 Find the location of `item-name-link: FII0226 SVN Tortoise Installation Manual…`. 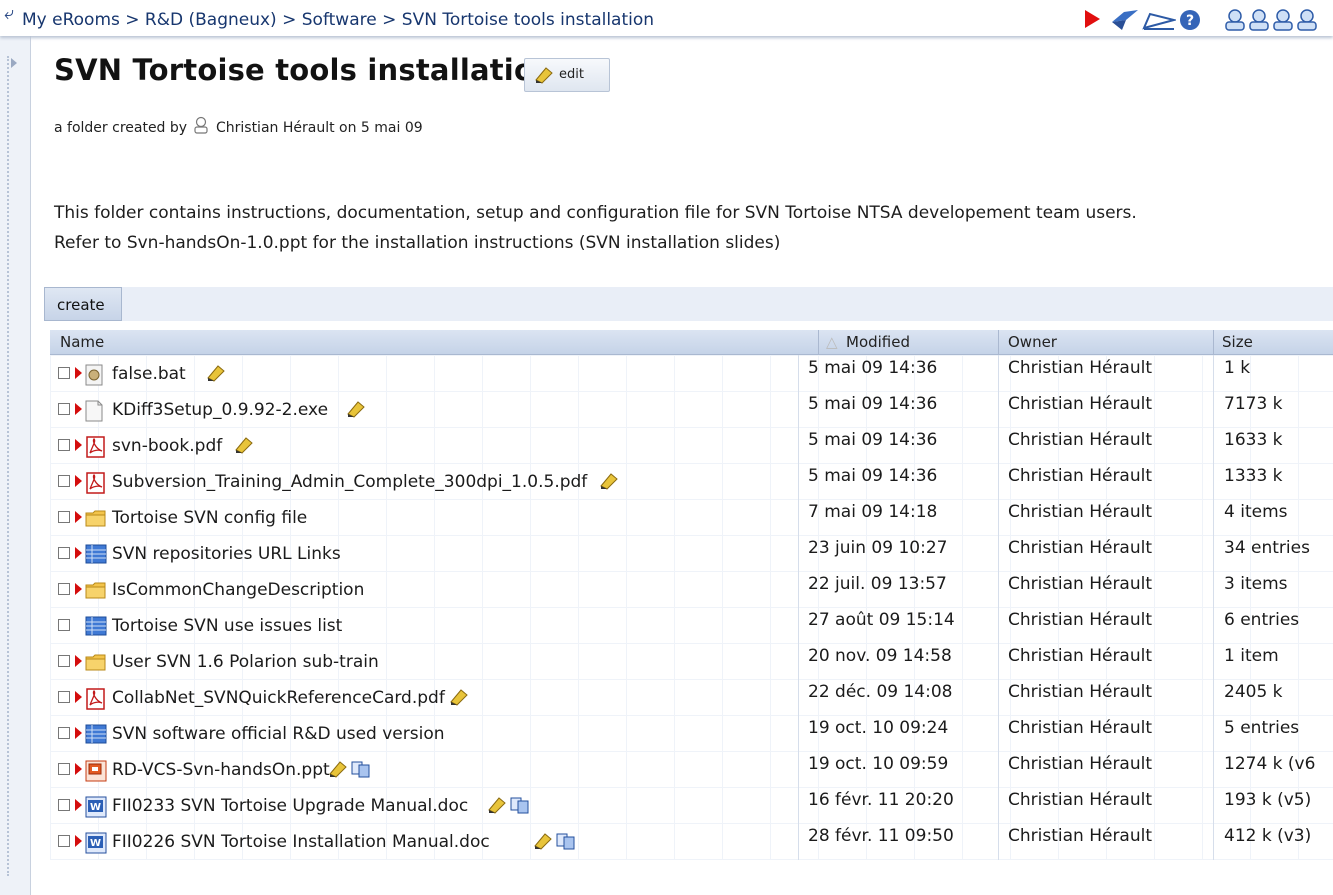

item-name-link: FII0226 SVN Tortoise Installation Manual… is located at coordinates (301, 842).